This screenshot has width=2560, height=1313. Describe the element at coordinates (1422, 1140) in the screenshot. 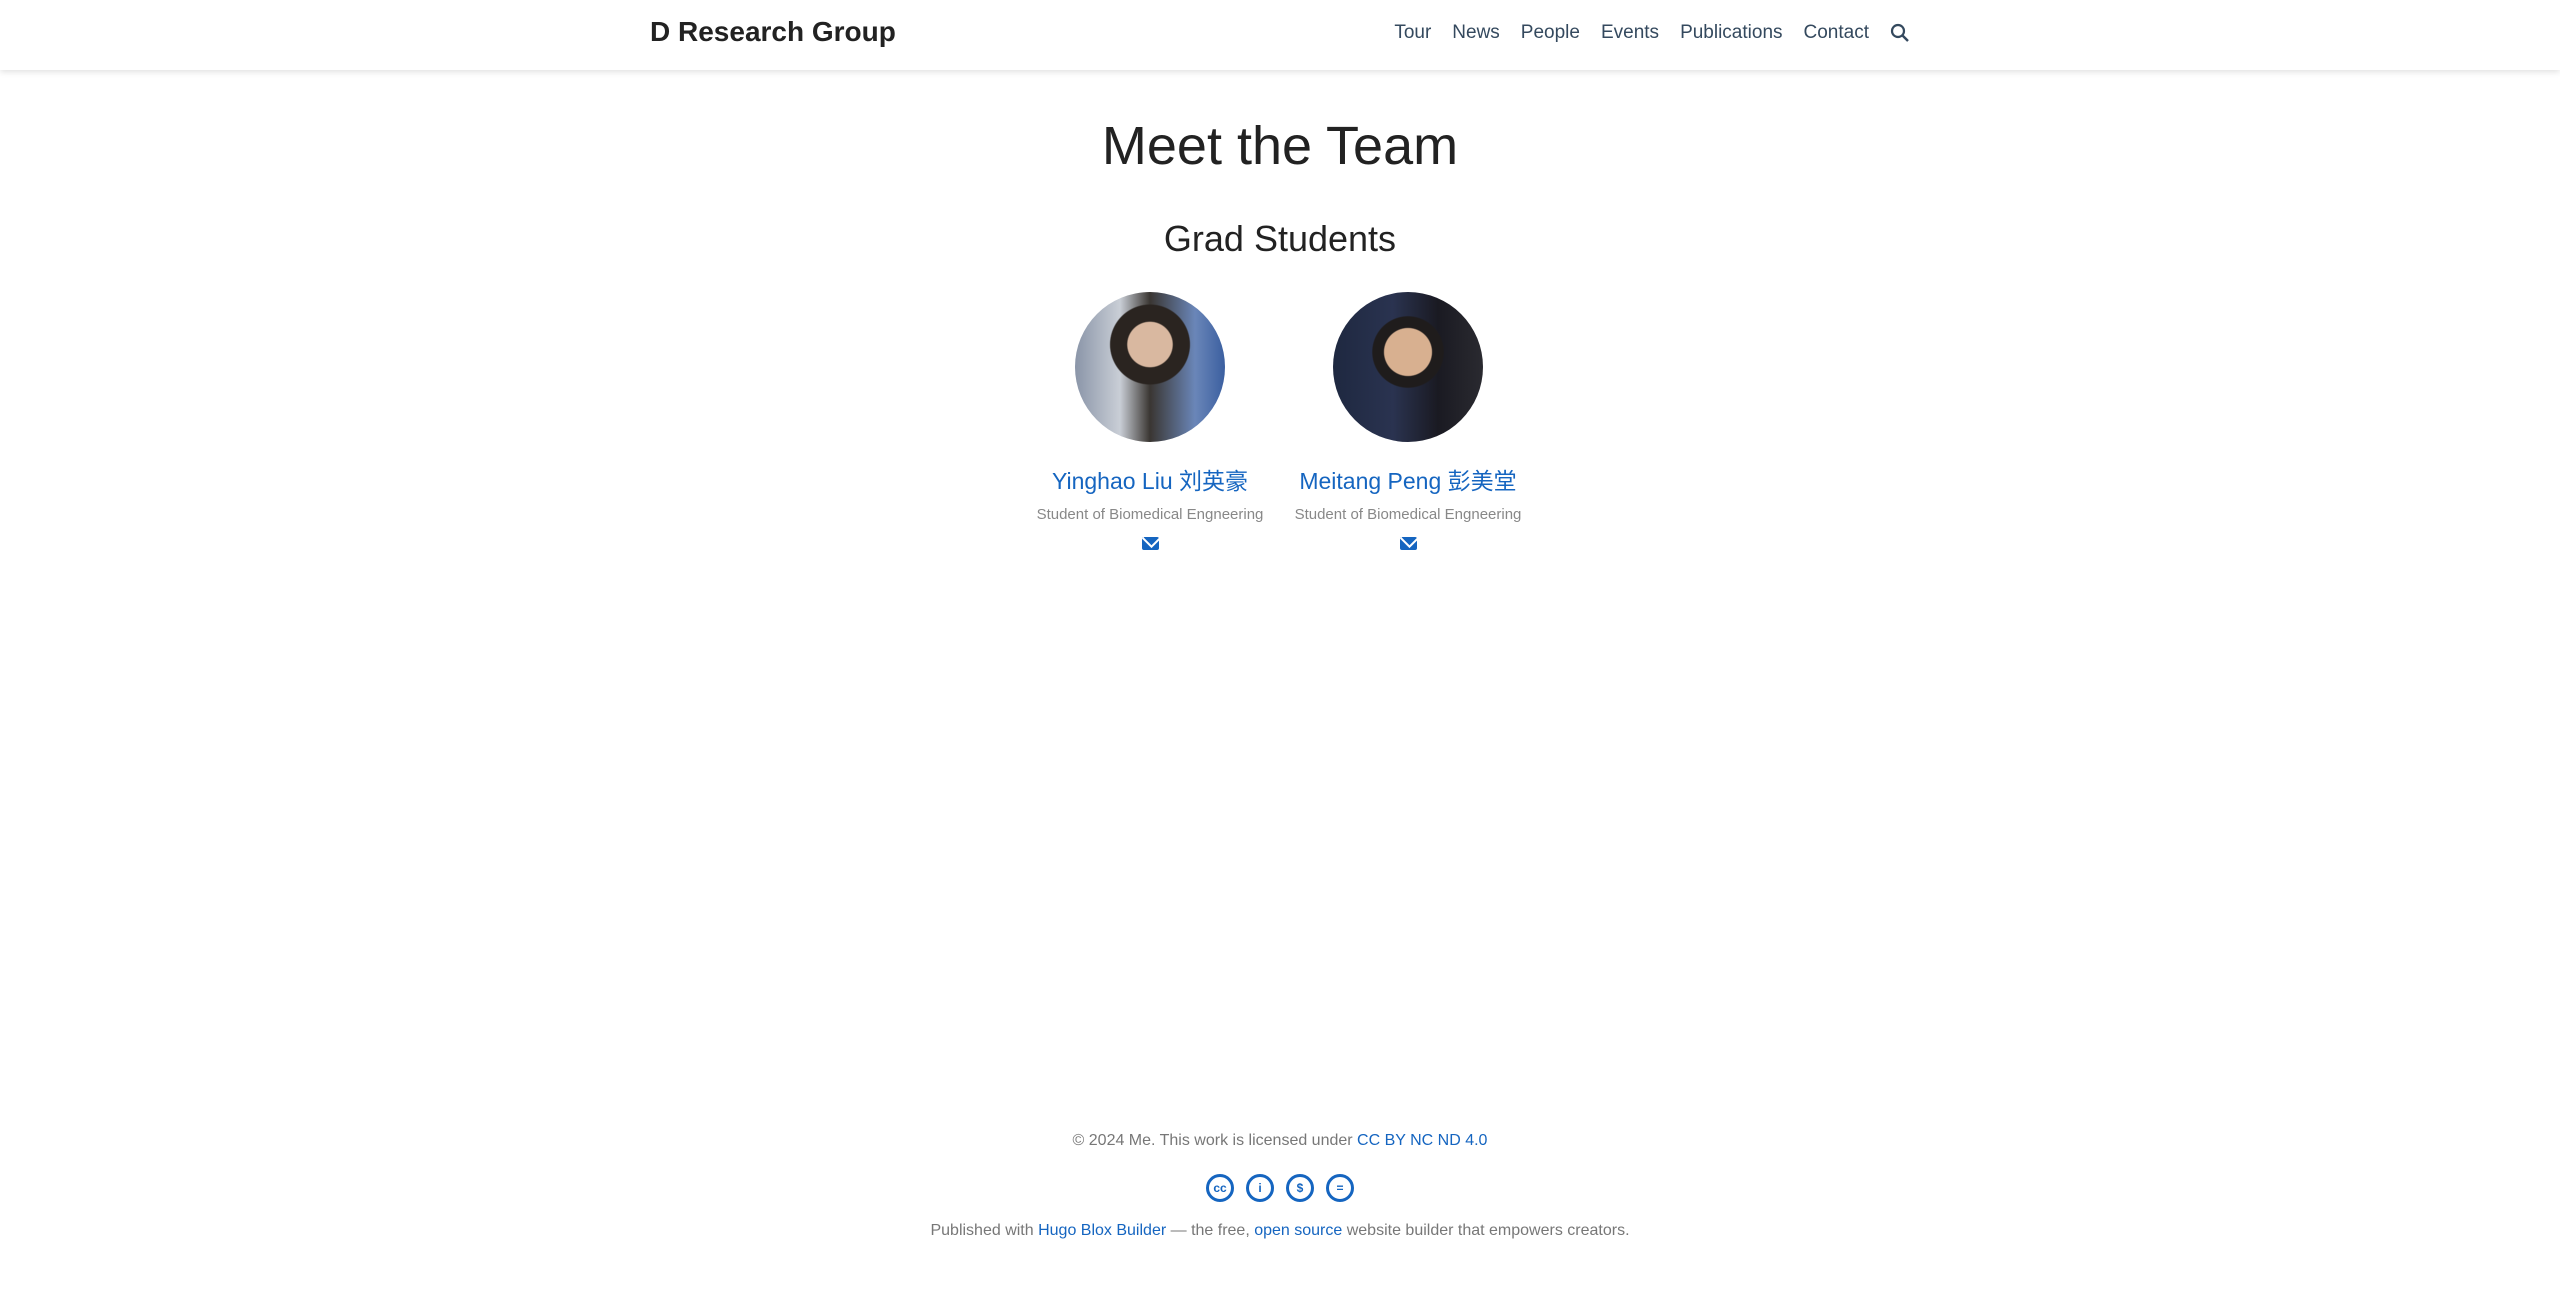

I see `license-link: CC BY NC ND 4.0` at that location.